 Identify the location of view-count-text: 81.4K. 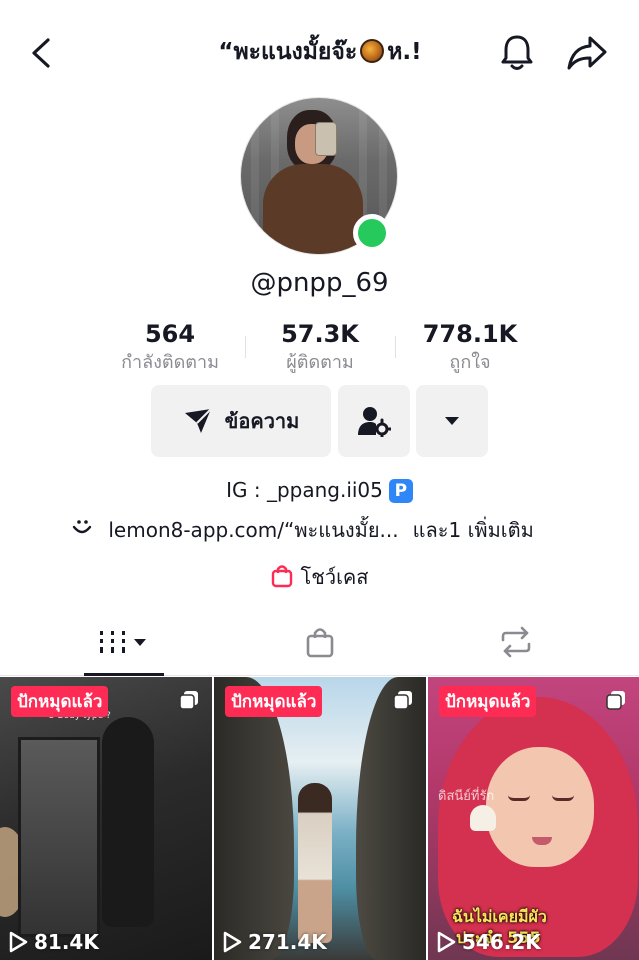
(66, 942).